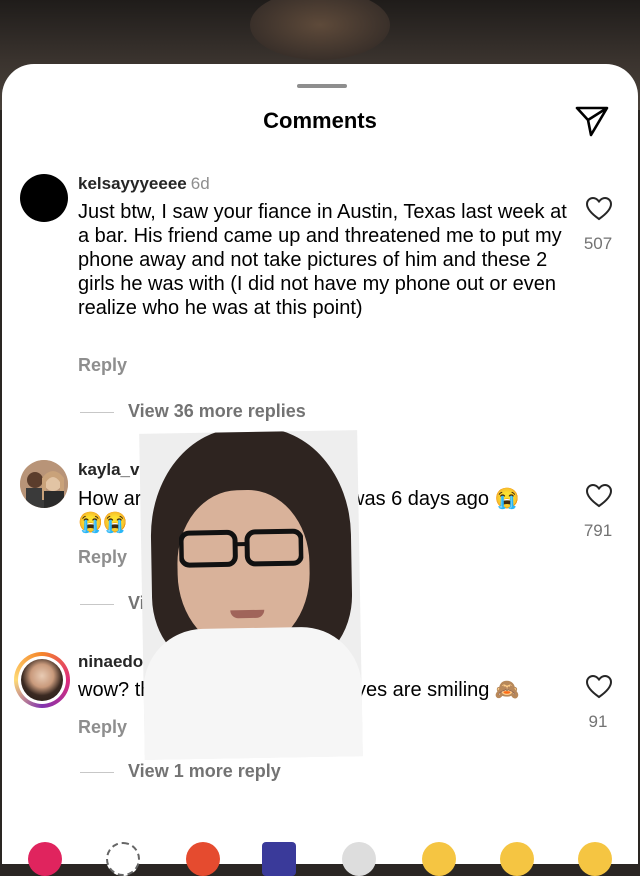  I want to click on like-count: 507, so click(598, 244).